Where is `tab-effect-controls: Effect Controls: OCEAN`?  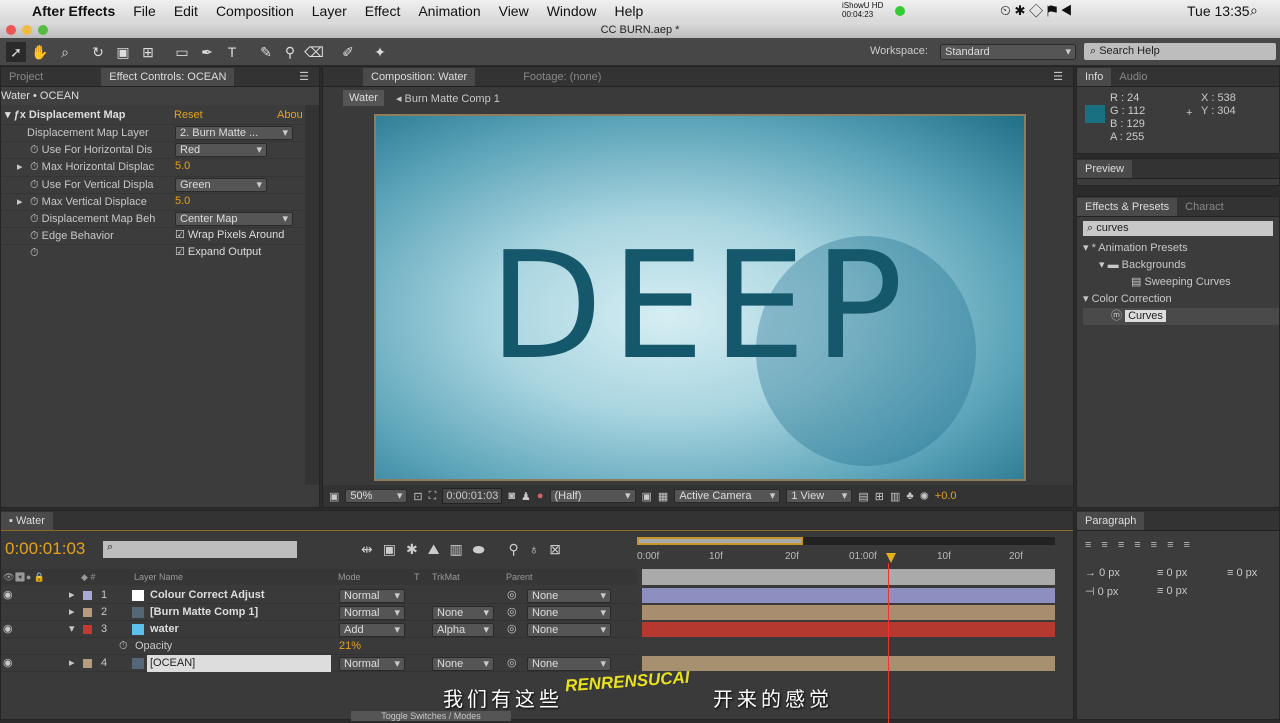 tab-effect-controls: Effect Controls: OCEAN is located at coordinates (168, 77).